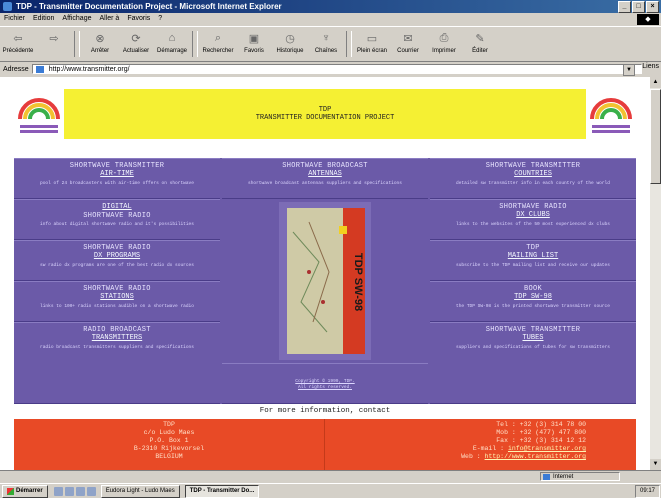 The height and width of the screenshot is (498, 661). What do you see at coordinates (325, 411) in the screenshot?
I see `contact-intro: For more information, contact` at bounding box center [325, 411].